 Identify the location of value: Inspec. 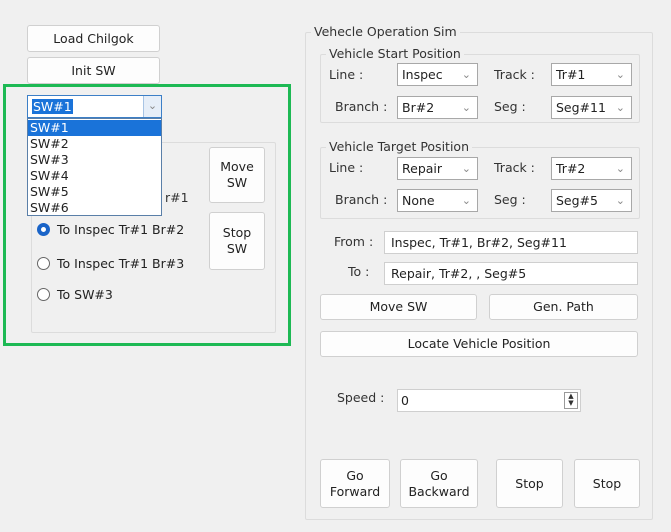
(422, 74).